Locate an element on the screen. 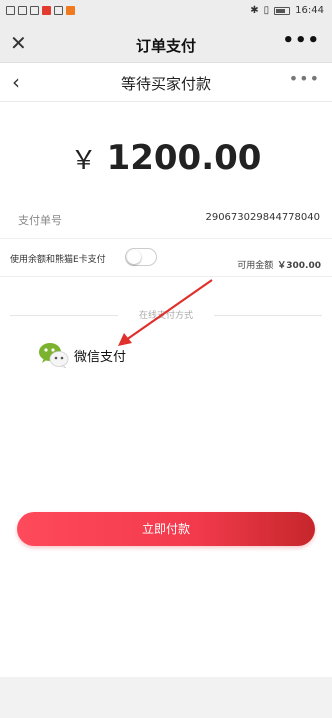 The height and width of the screenshot is (718, 332). sim-icon is located at coordinates (10, 10).